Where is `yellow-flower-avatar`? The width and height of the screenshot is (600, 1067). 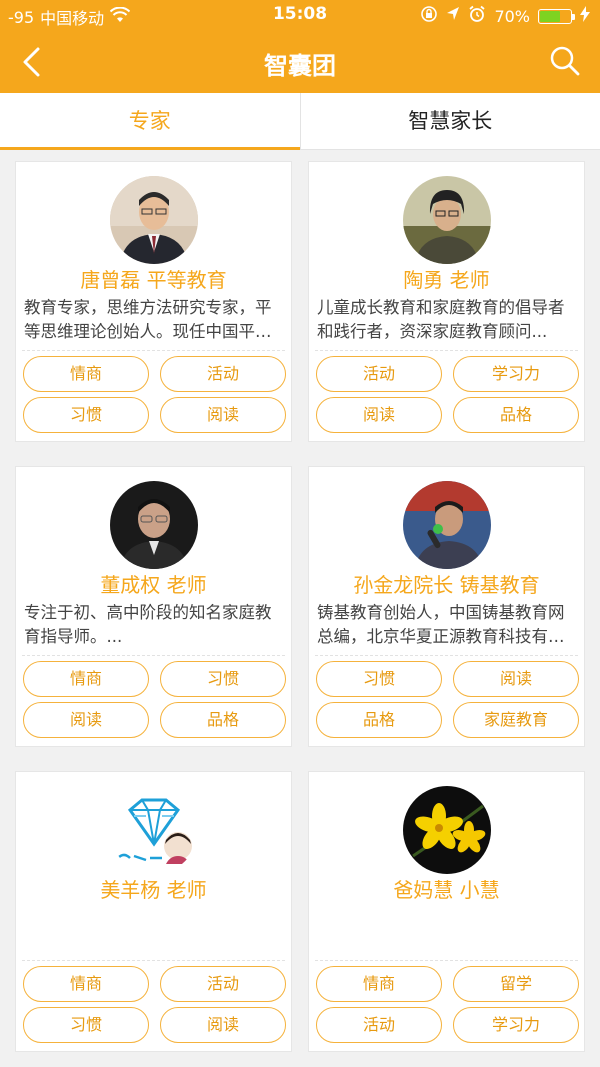
yellow-flower-avatar is located at coordinates (446, 830).